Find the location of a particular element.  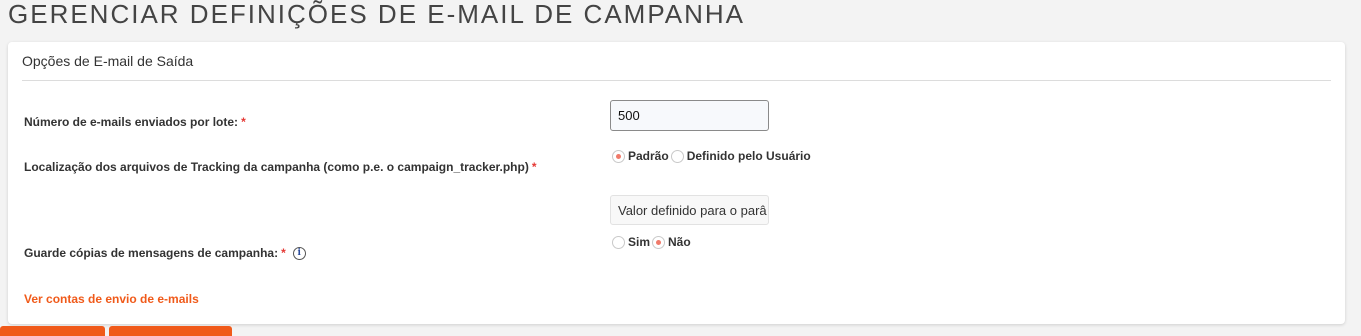

panel-header: Opções de E-mail de Saída is located at coordinates (676, 61).